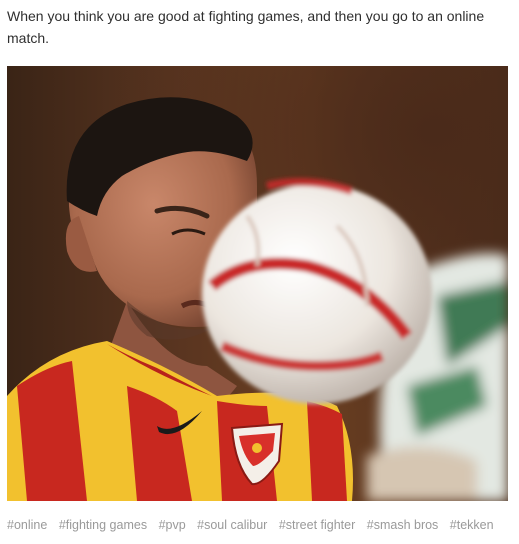 The height and width of the screenshot is (544, 519). I want to click on tag-street-fighter: #street fighter, so click(317, 525).